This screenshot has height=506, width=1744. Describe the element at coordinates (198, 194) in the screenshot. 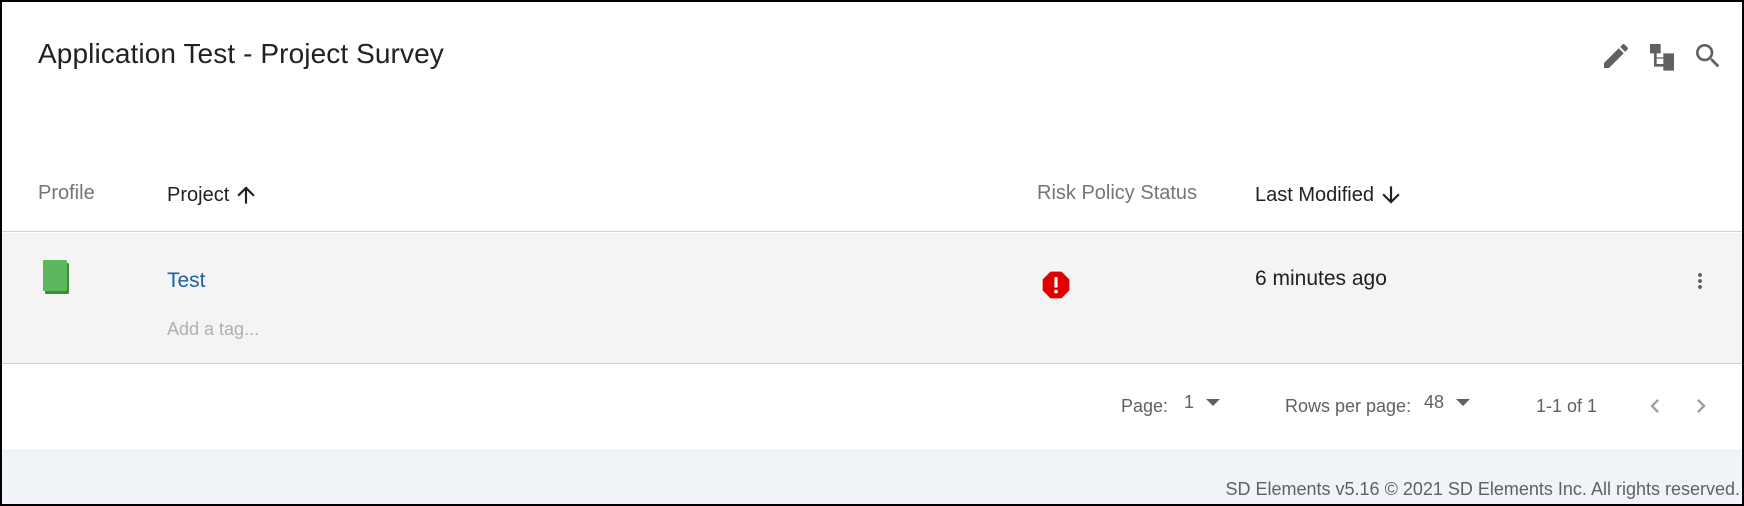

I see `column-header-project-label: Project` at that location.